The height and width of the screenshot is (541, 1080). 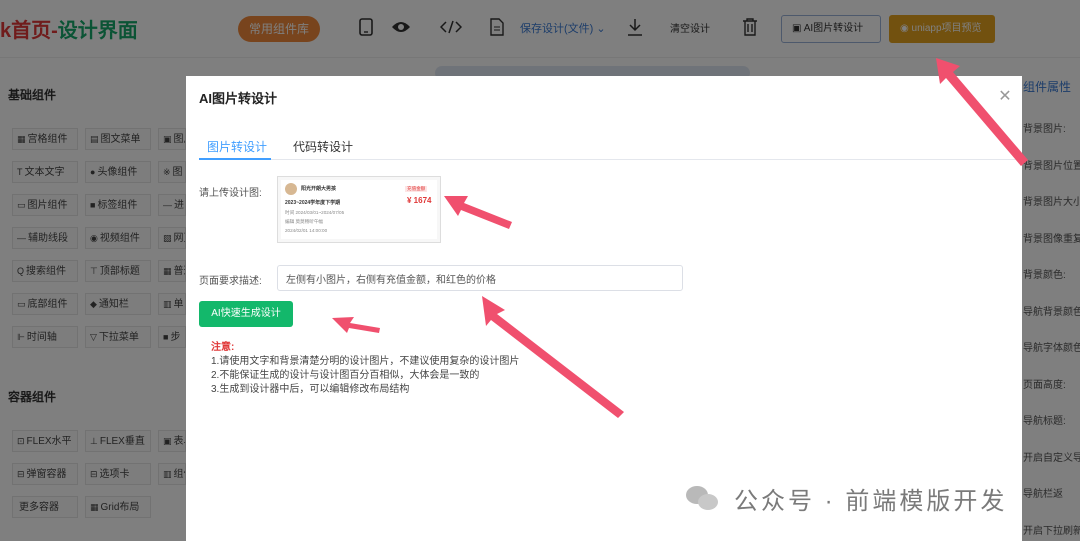 What do you see at coordinates (703, 498) in the screenshot?
I see `wechat-icon` at bounding box center [703, 498].